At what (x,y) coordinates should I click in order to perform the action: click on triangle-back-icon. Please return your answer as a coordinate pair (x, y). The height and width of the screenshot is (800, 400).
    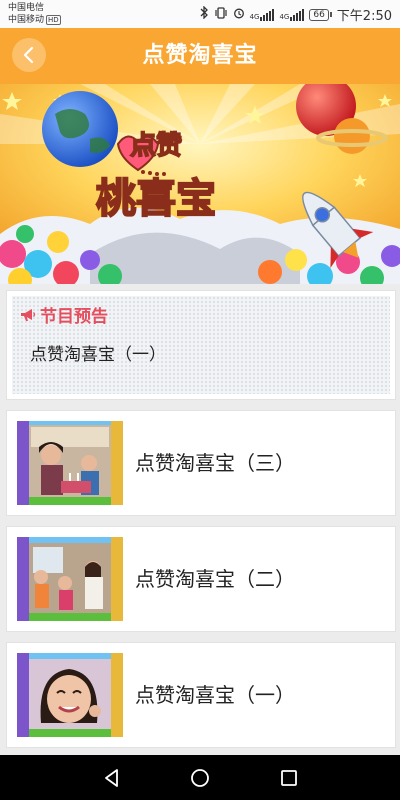
    Looking at the image, I should click on (111, 778).